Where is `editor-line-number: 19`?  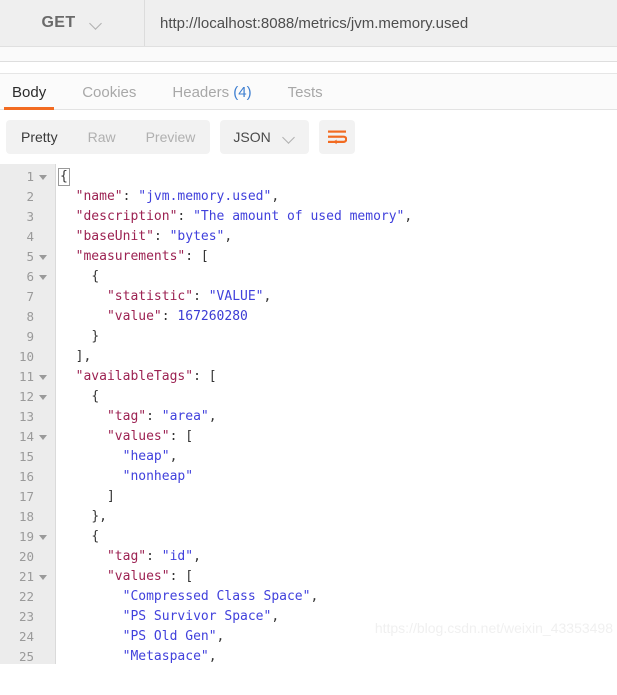 editor-line-number: 19 is located at coordinates (32, 536).